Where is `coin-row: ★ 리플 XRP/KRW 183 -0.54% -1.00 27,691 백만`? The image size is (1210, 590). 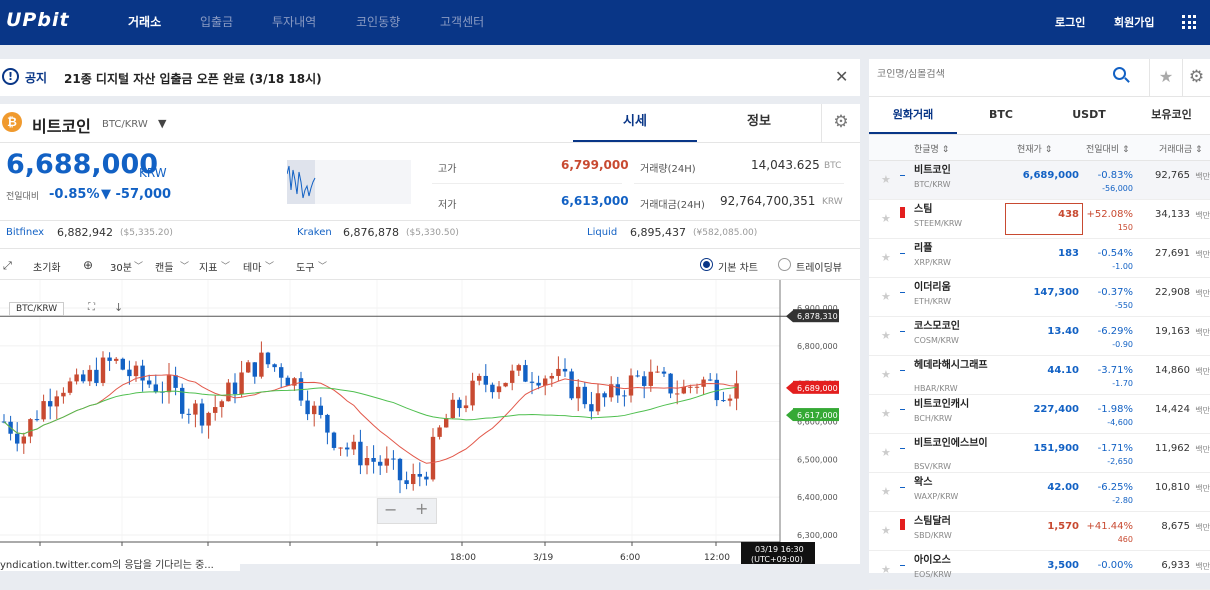 coin-row: ★ 리플 XRP/KRW 183 -0.54% -1.00 27,691 백만 is located at coordinates (1039, 258).